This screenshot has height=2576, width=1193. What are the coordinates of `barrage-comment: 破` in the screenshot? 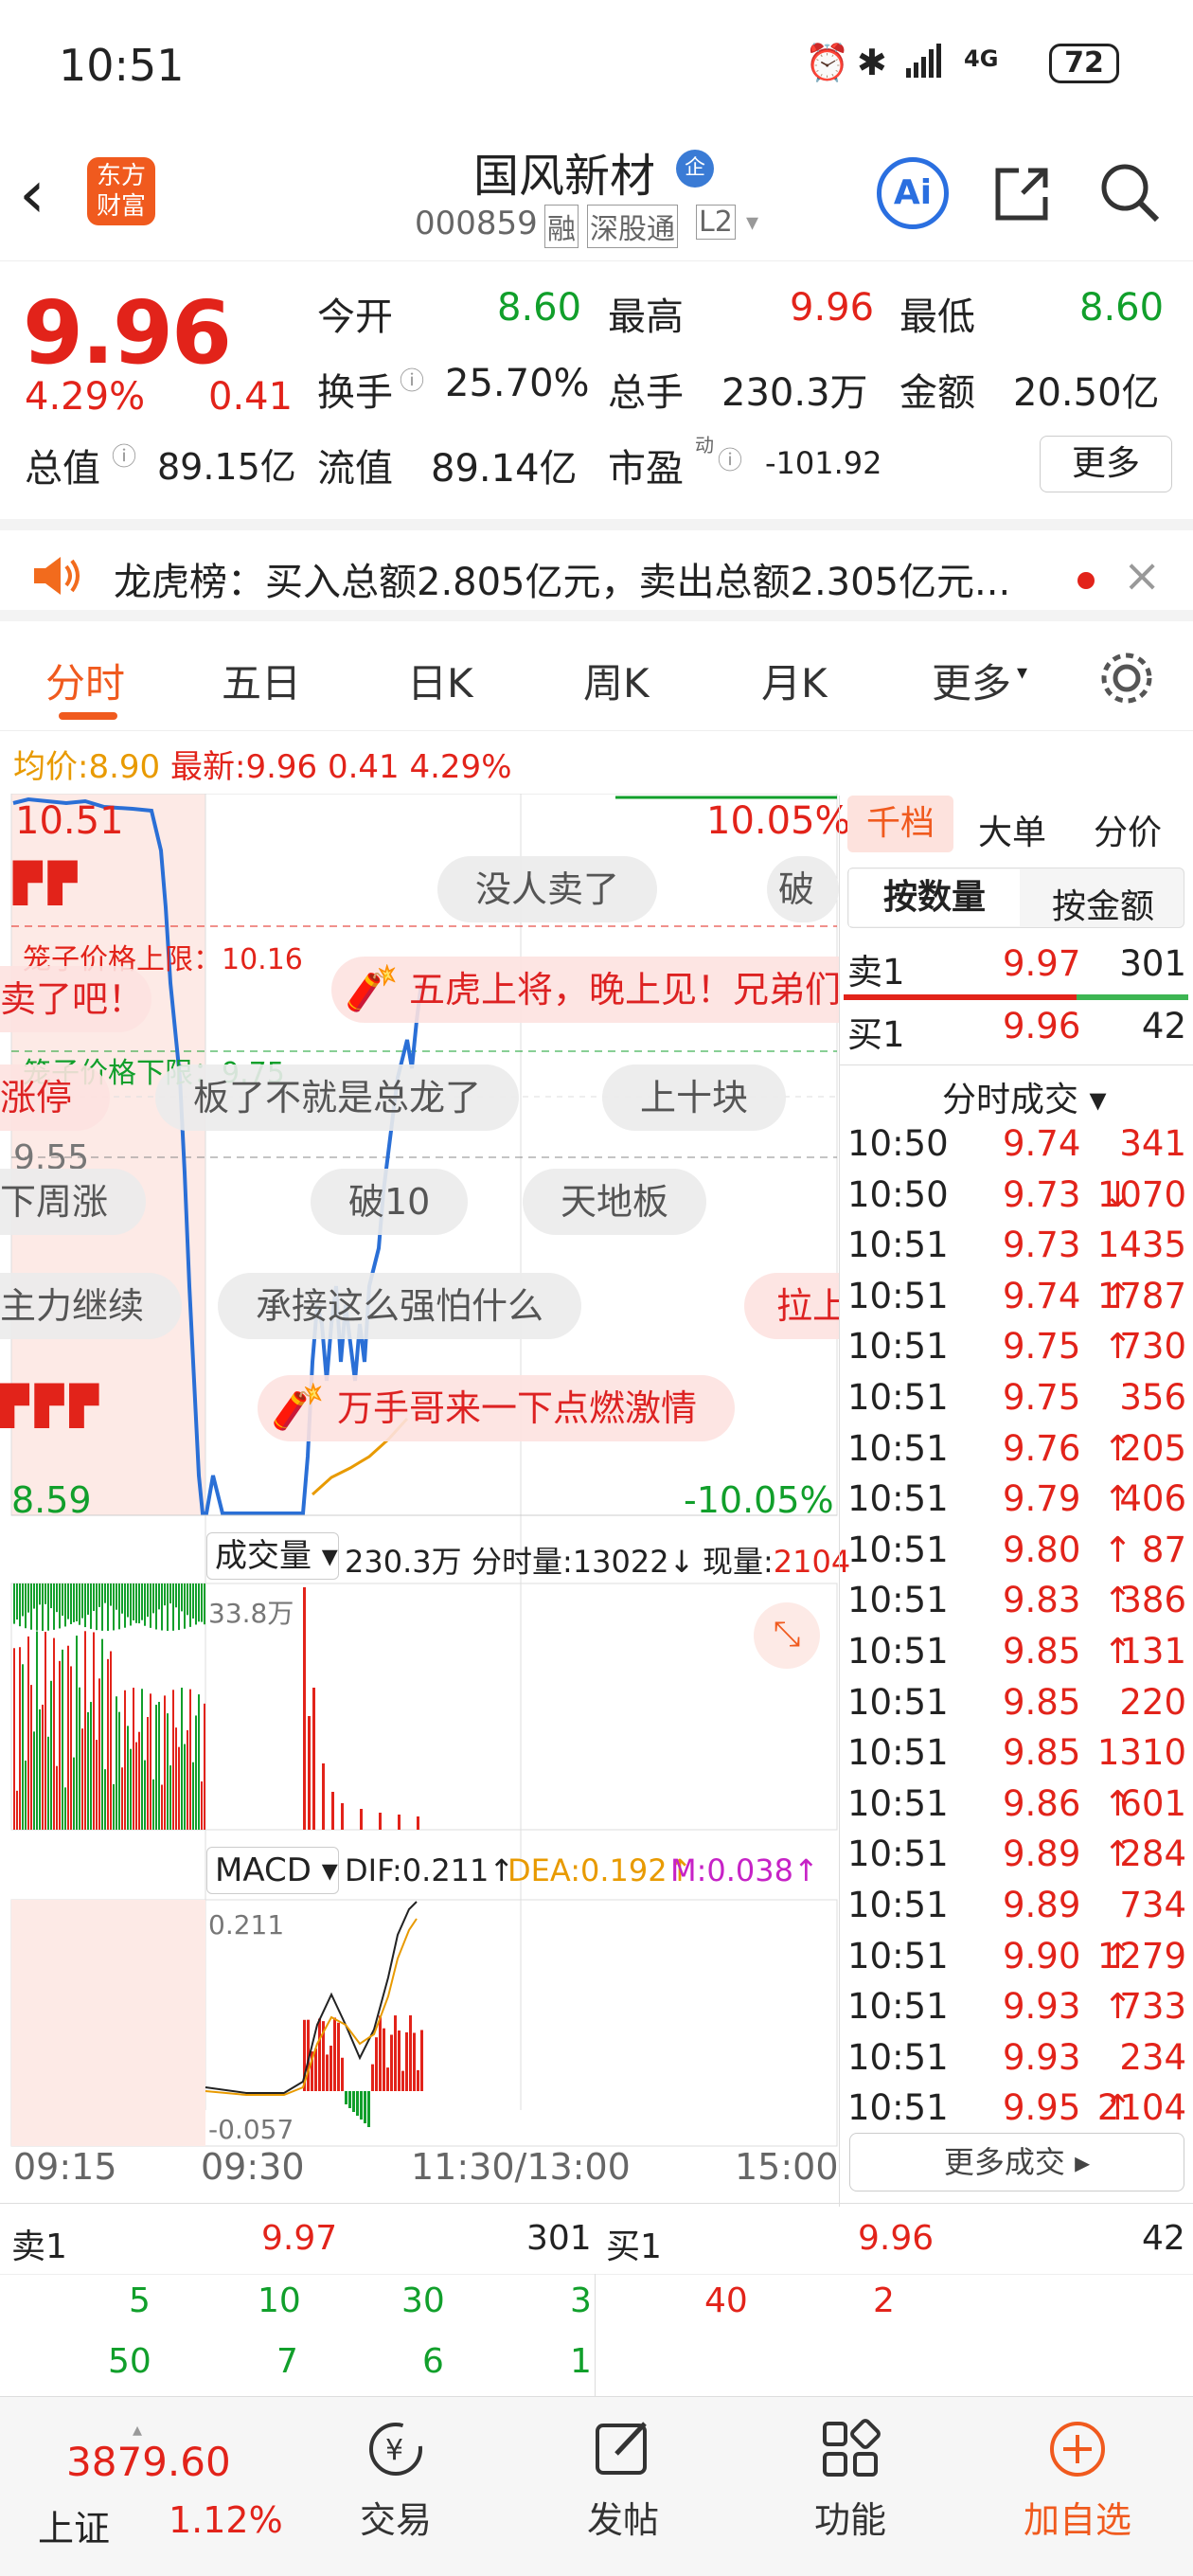 It's located at (803, 889).